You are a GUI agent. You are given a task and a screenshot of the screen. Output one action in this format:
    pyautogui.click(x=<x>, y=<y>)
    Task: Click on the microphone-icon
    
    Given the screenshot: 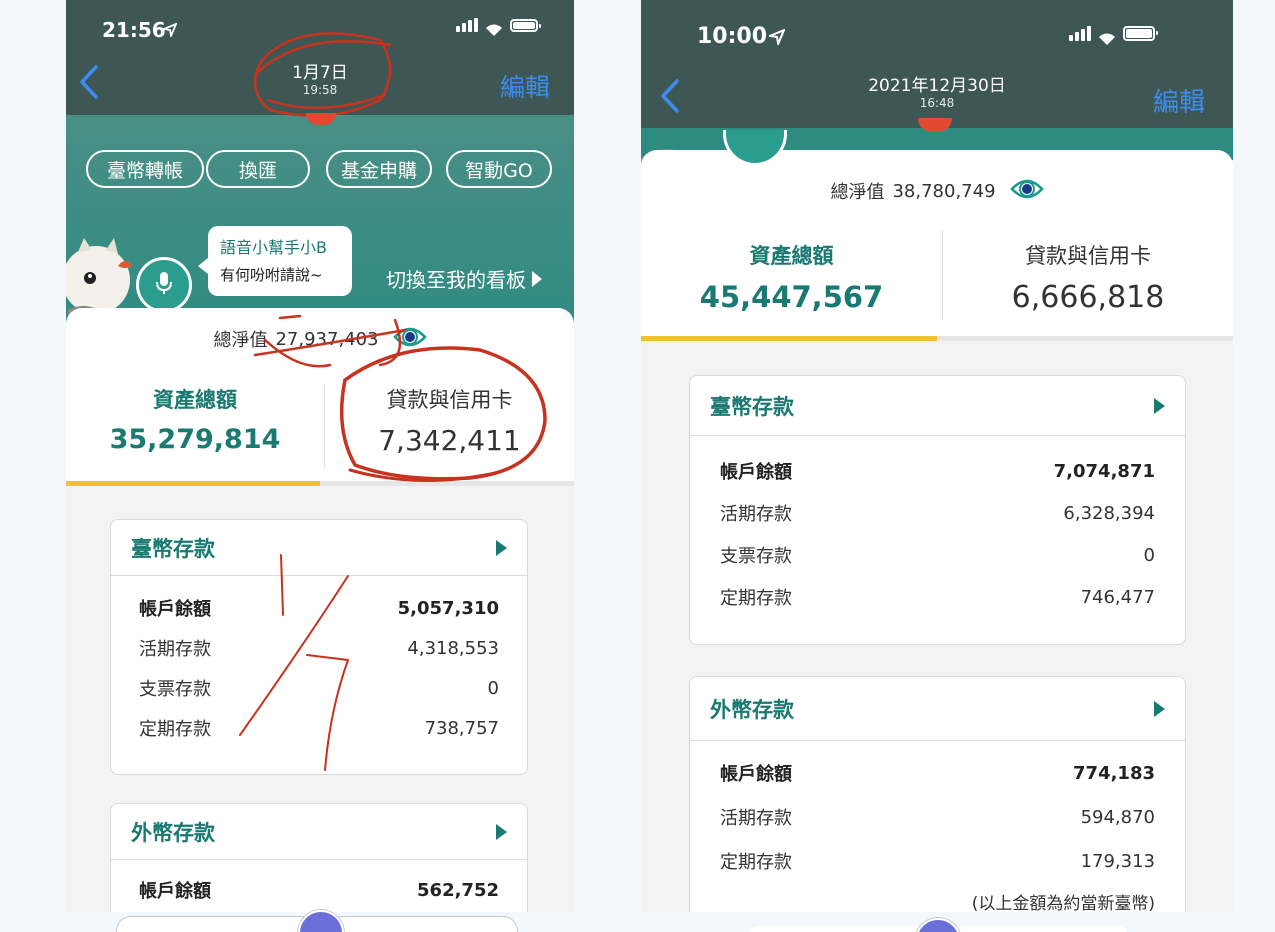 What is the action you would take?
    pyautogui.click(x=164, y=285)
    